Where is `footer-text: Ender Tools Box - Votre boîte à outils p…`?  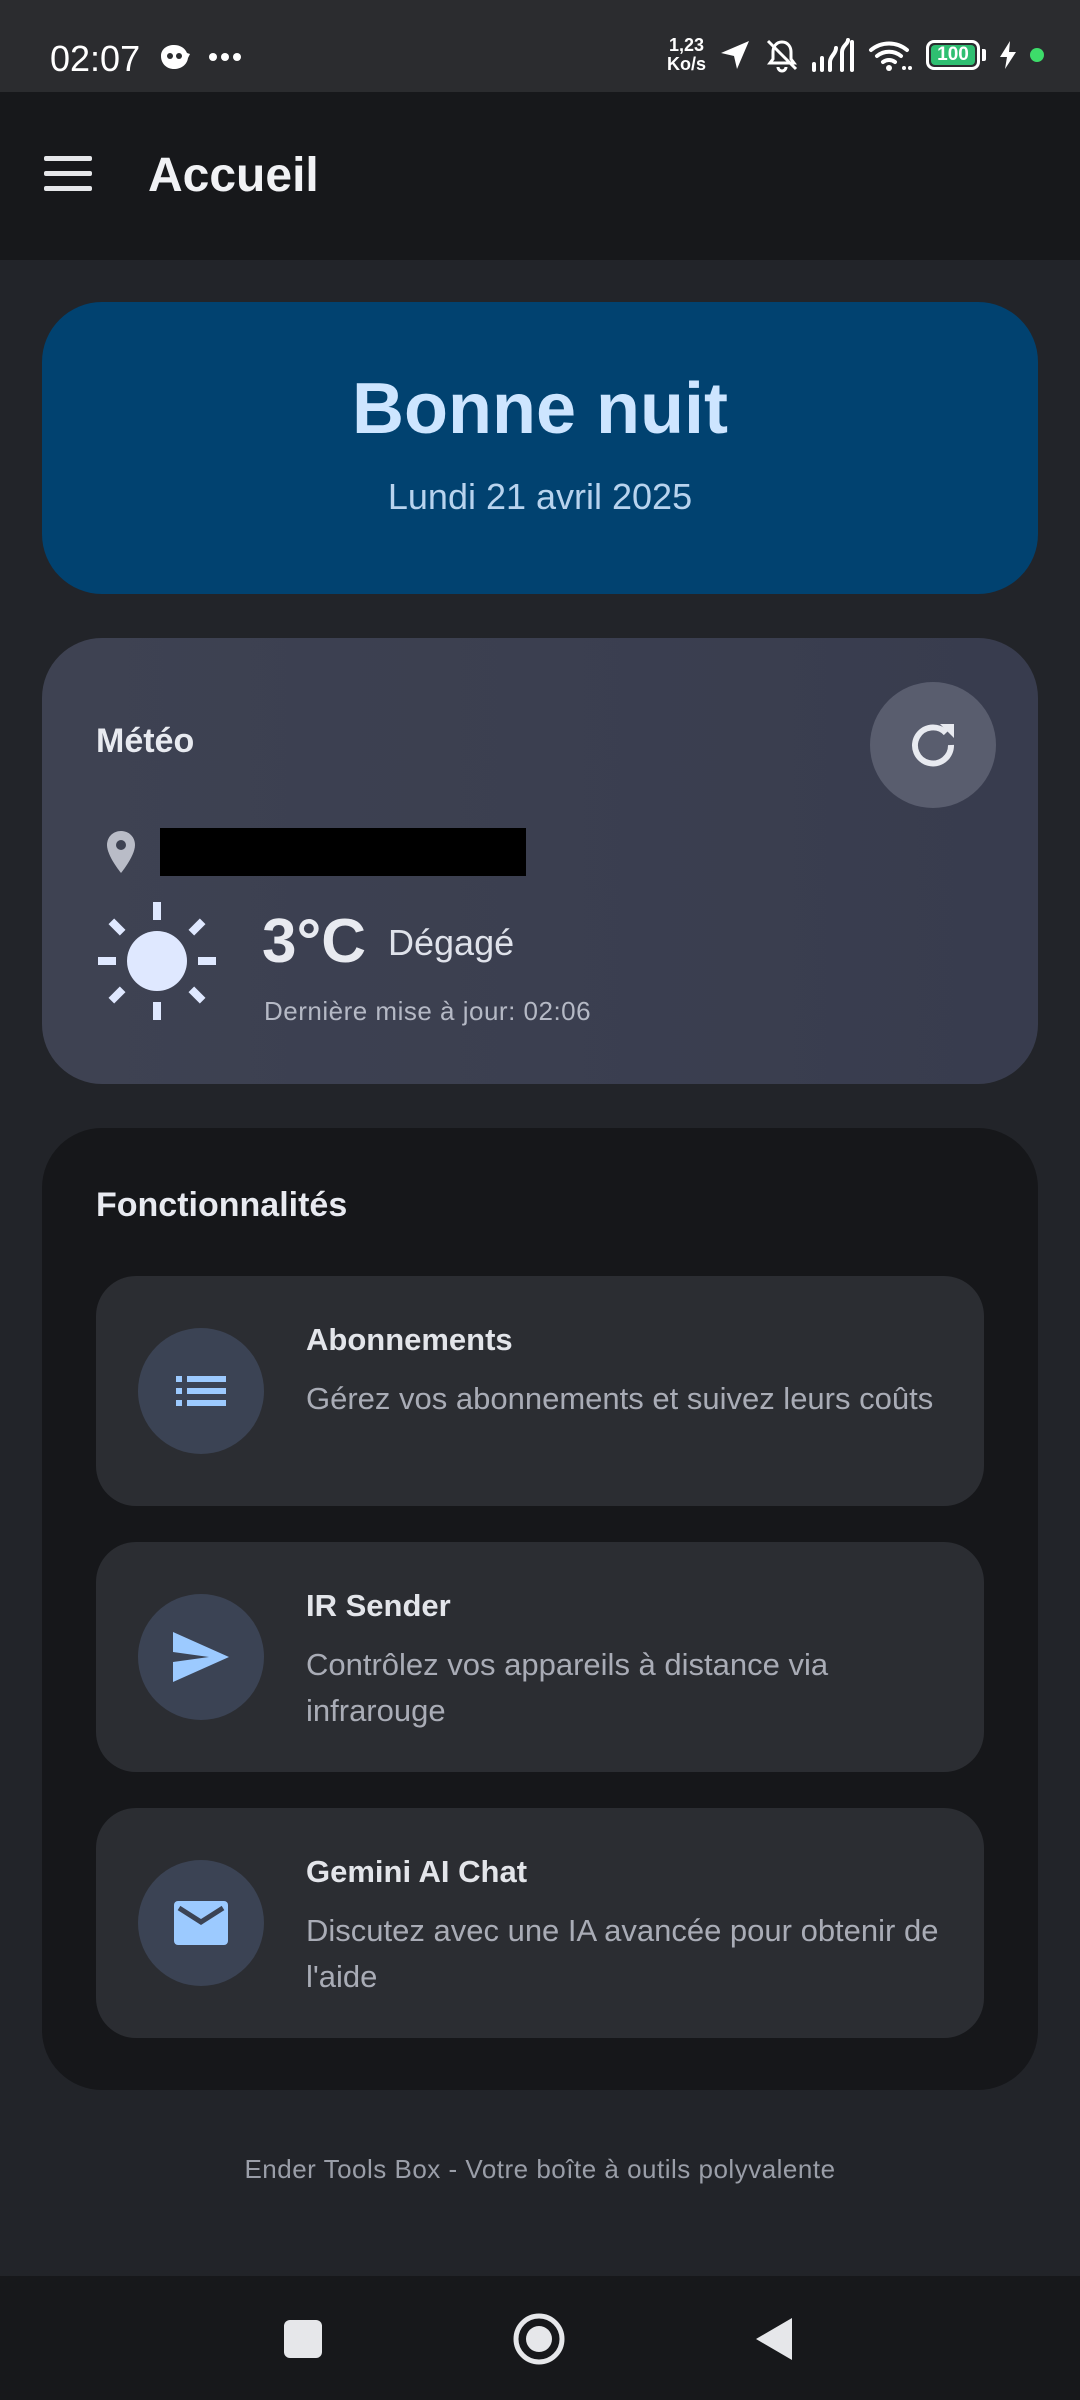 footer-text: Ender Tools Box - Votre boîte à outils p… is located at coordinates (540, 2169).